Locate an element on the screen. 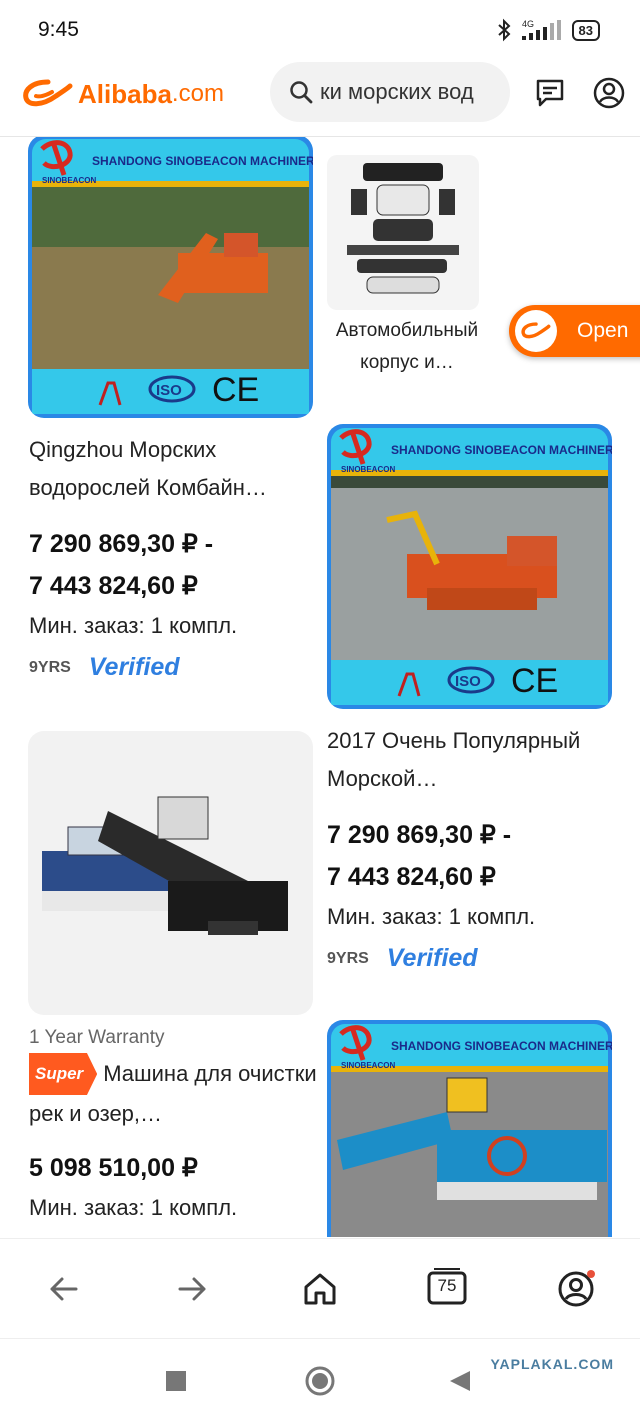 The height and width of the screenshot is (1424, 640). alibaba-logo: Alibaba .com is located at coordinates (123, 94).